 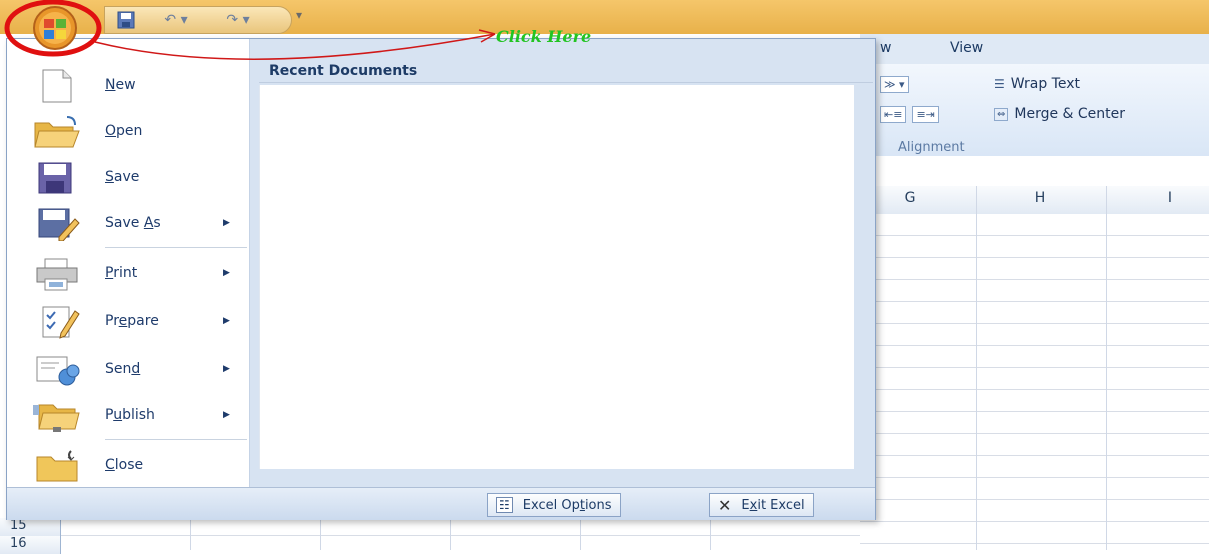 I want to click on tab-view: View, so click(x=966, y=48).